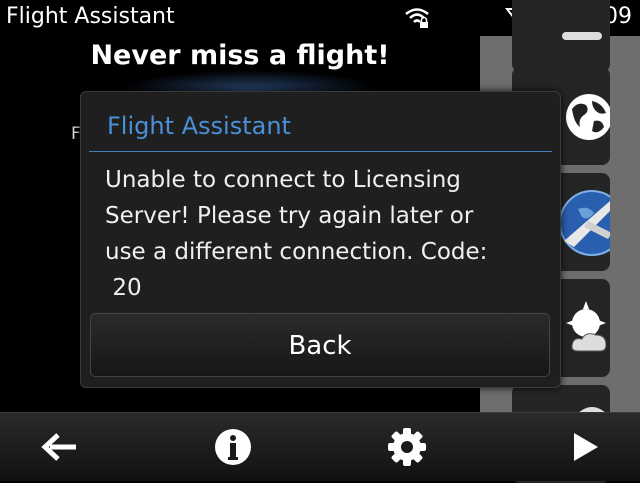 The width and height of the screenshot is (640, 483). What do you see at coordinates (320, 446) in the screenshot?
I see `action-bar` at bounding box center [320, 446].